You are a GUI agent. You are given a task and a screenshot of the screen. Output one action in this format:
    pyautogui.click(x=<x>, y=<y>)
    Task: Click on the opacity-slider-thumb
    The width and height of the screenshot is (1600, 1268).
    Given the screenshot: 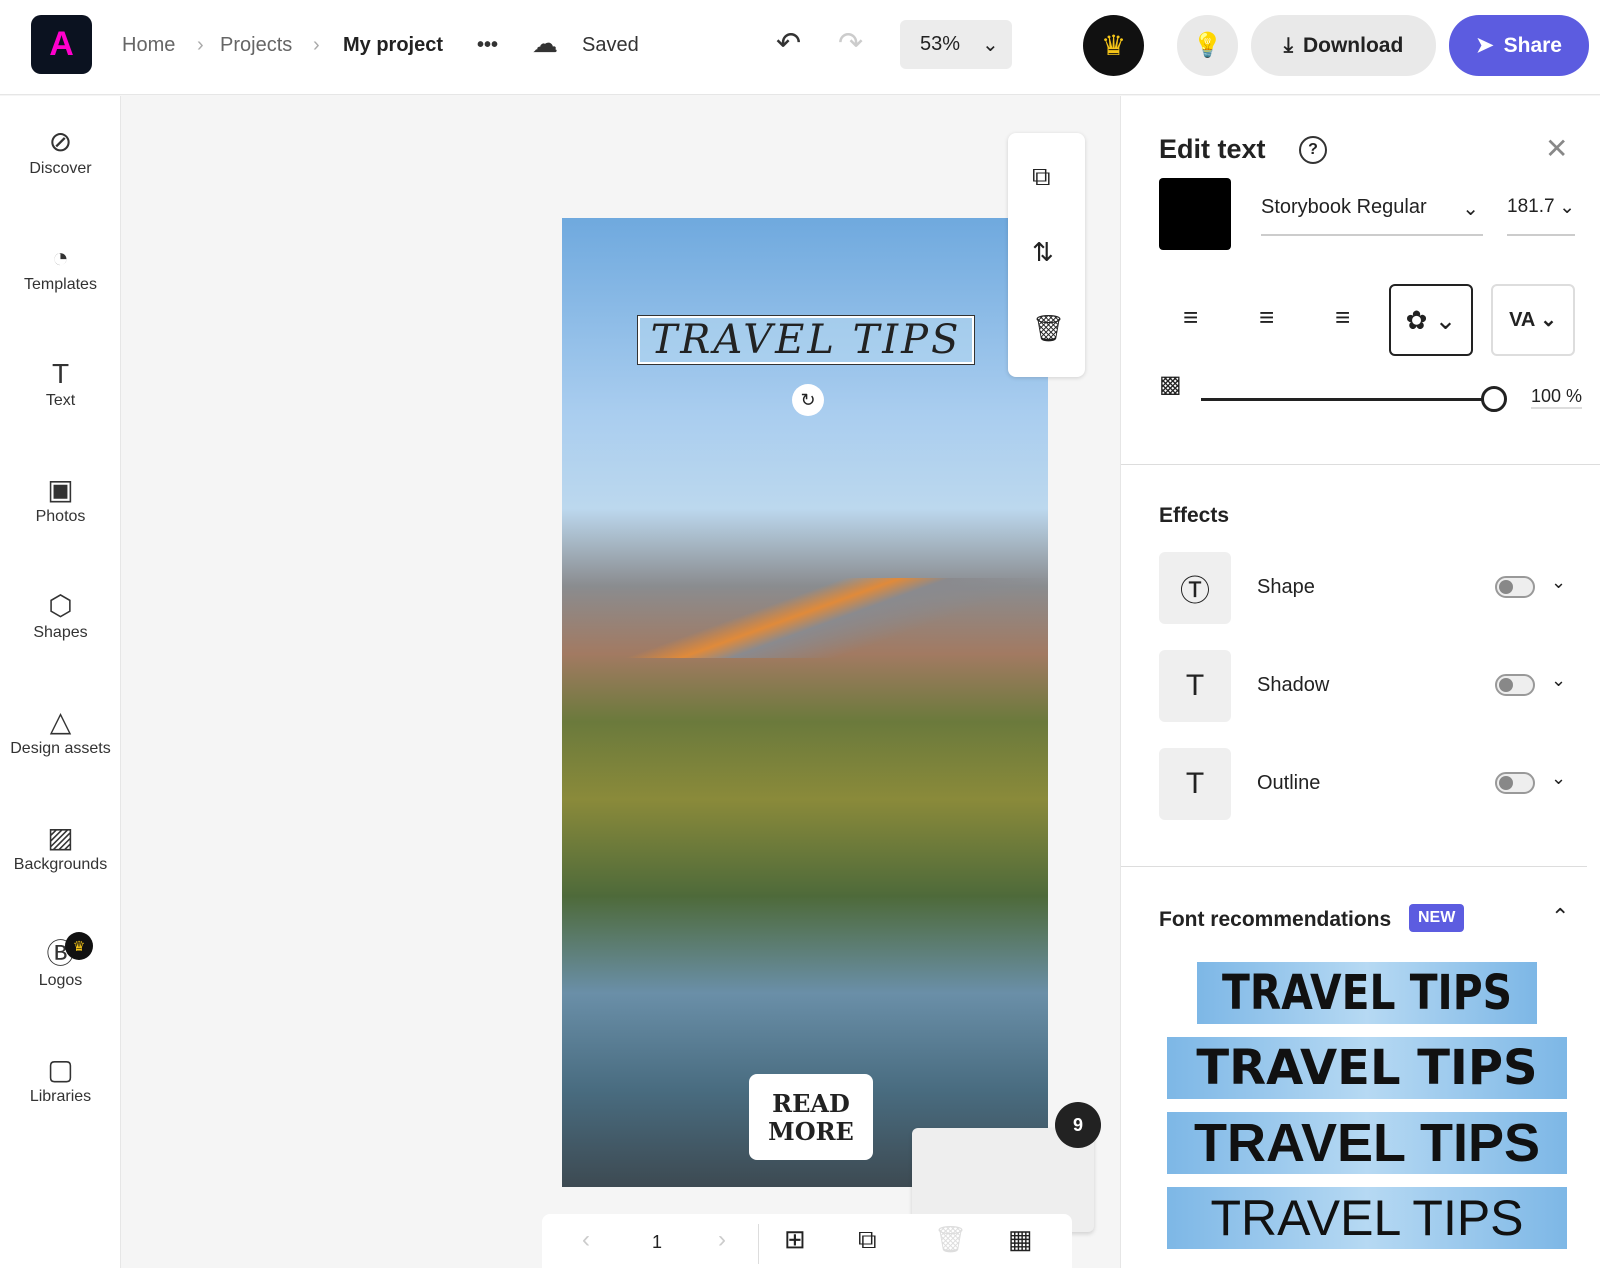 What is the action you would take?
    pyautogui.click(x=1494, y=399)
    